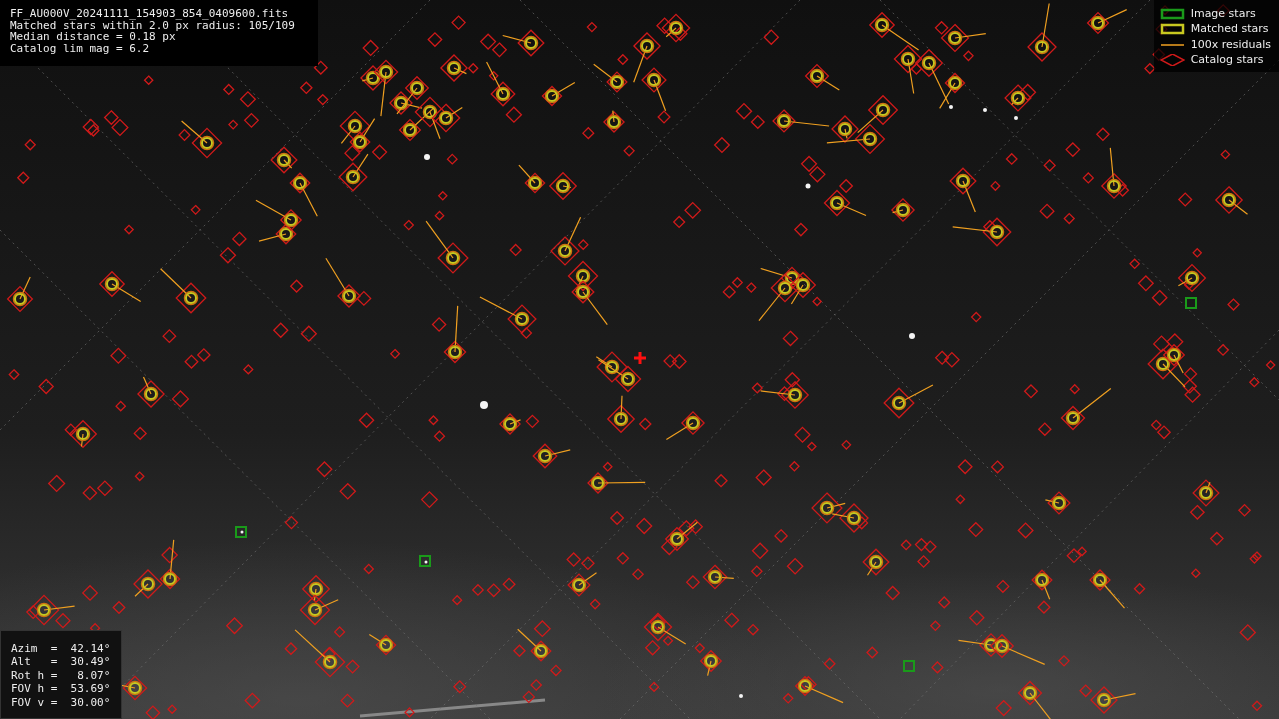 The height and width of the screenshot is (719, 1279). Describe the element at coordinates (61, 662) in the screenshot. I see `pointing-text: Alt = 30.49°` at that location.